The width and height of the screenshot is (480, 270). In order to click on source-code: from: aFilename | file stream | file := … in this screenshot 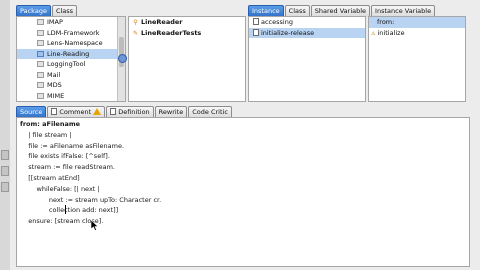, I will do `click(90, 184)`.